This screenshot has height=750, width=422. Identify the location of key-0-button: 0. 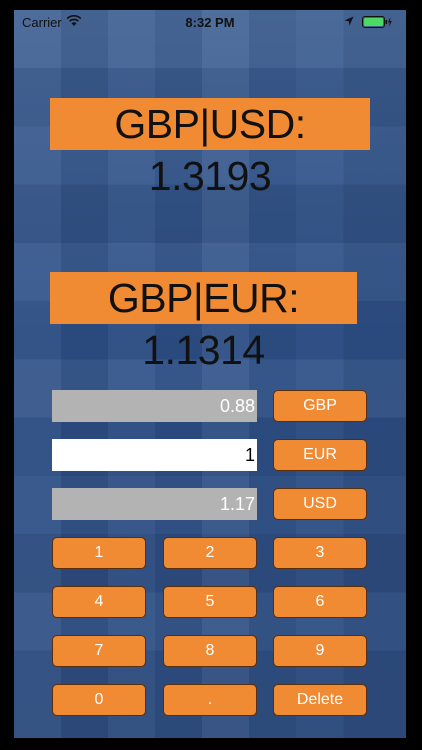
(99, 700).